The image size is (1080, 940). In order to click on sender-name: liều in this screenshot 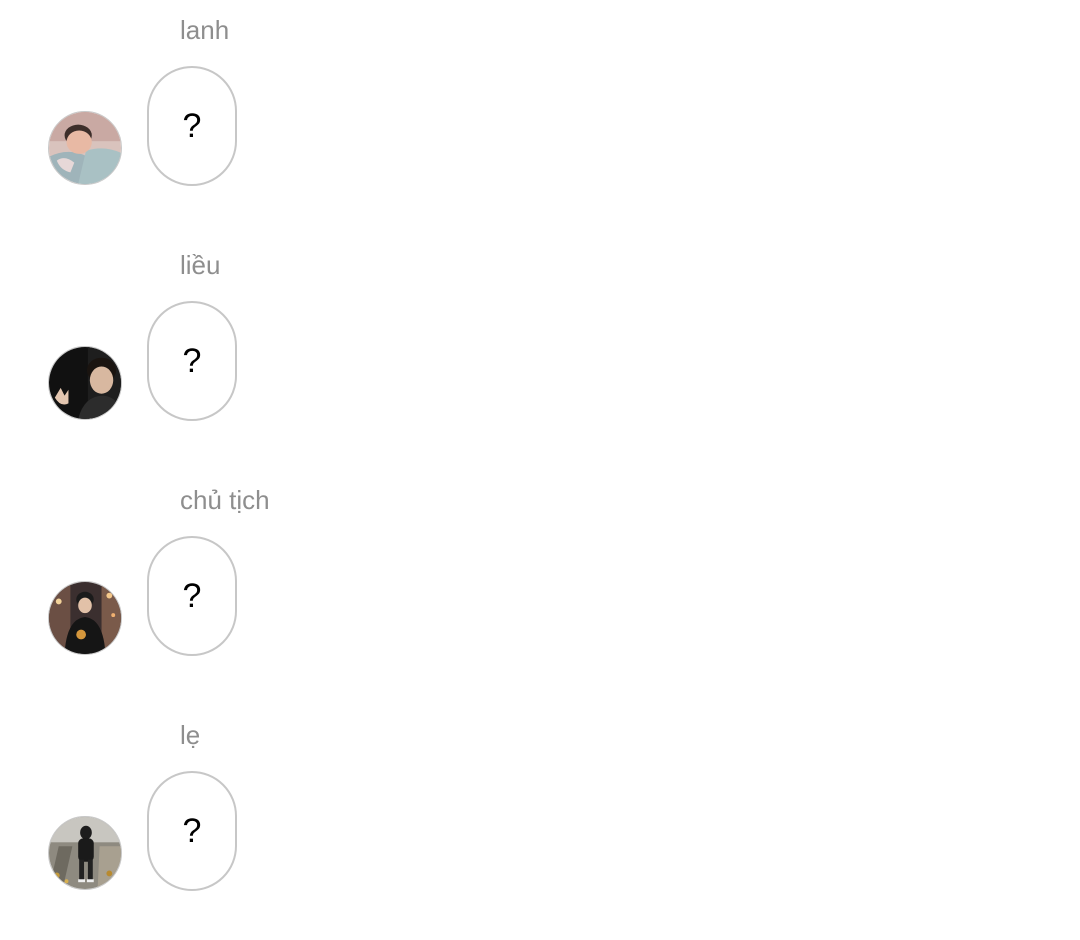, I will do `click(200, 265)`.